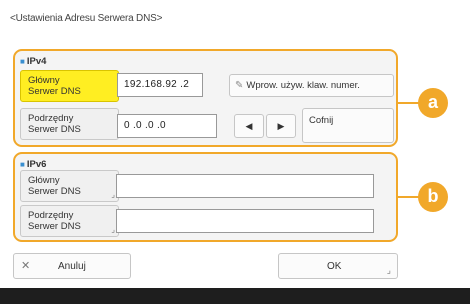 This screenshot has height=304, width=470. I want to click on marker-b-line, so click(409, 197).